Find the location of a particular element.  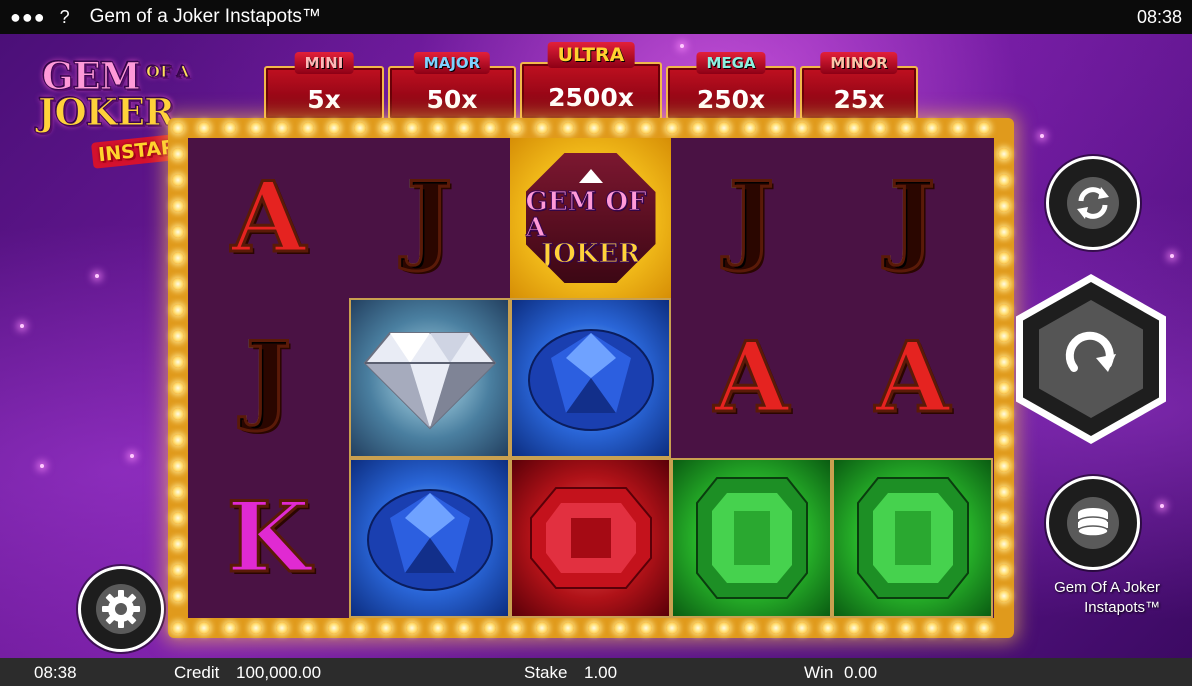

logo-joker-text: JOKER is located at coordinates (107, 112).